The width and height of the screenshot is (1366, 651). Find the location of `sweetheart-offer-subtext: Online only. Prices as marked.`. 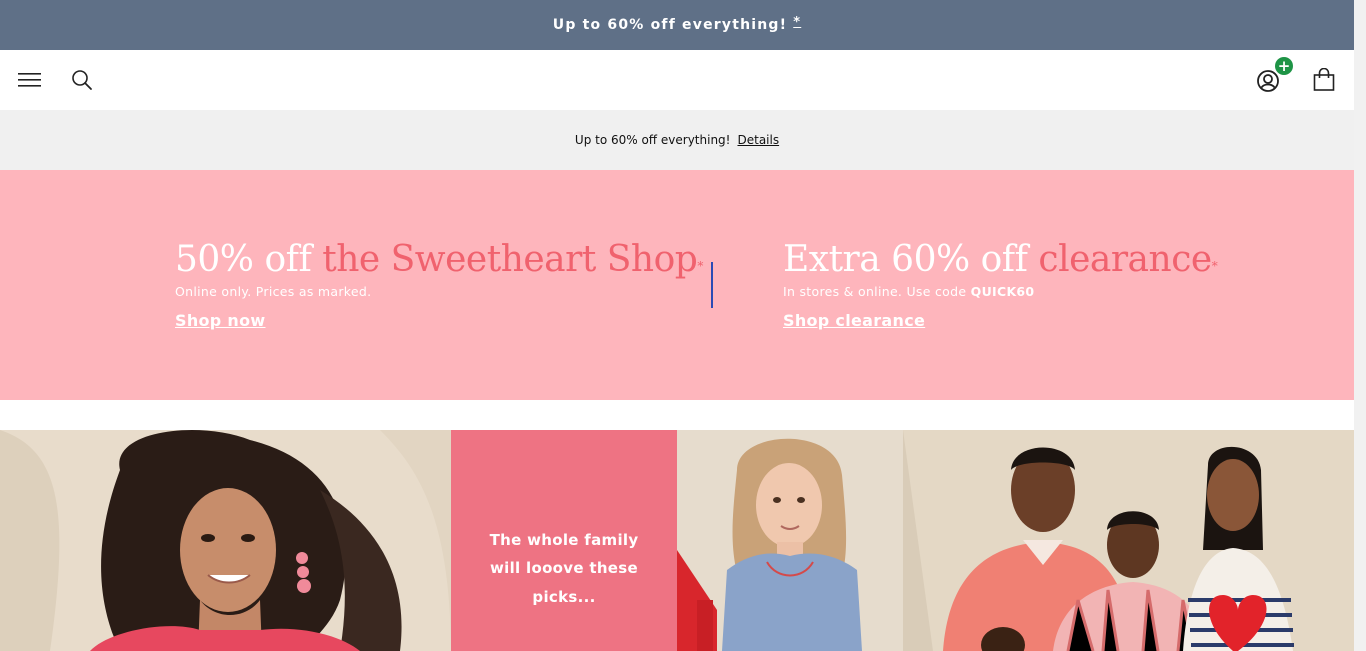

sweetheart-offer-subtext: Online only. Prices as marked. is located at coordinates (273, 291).